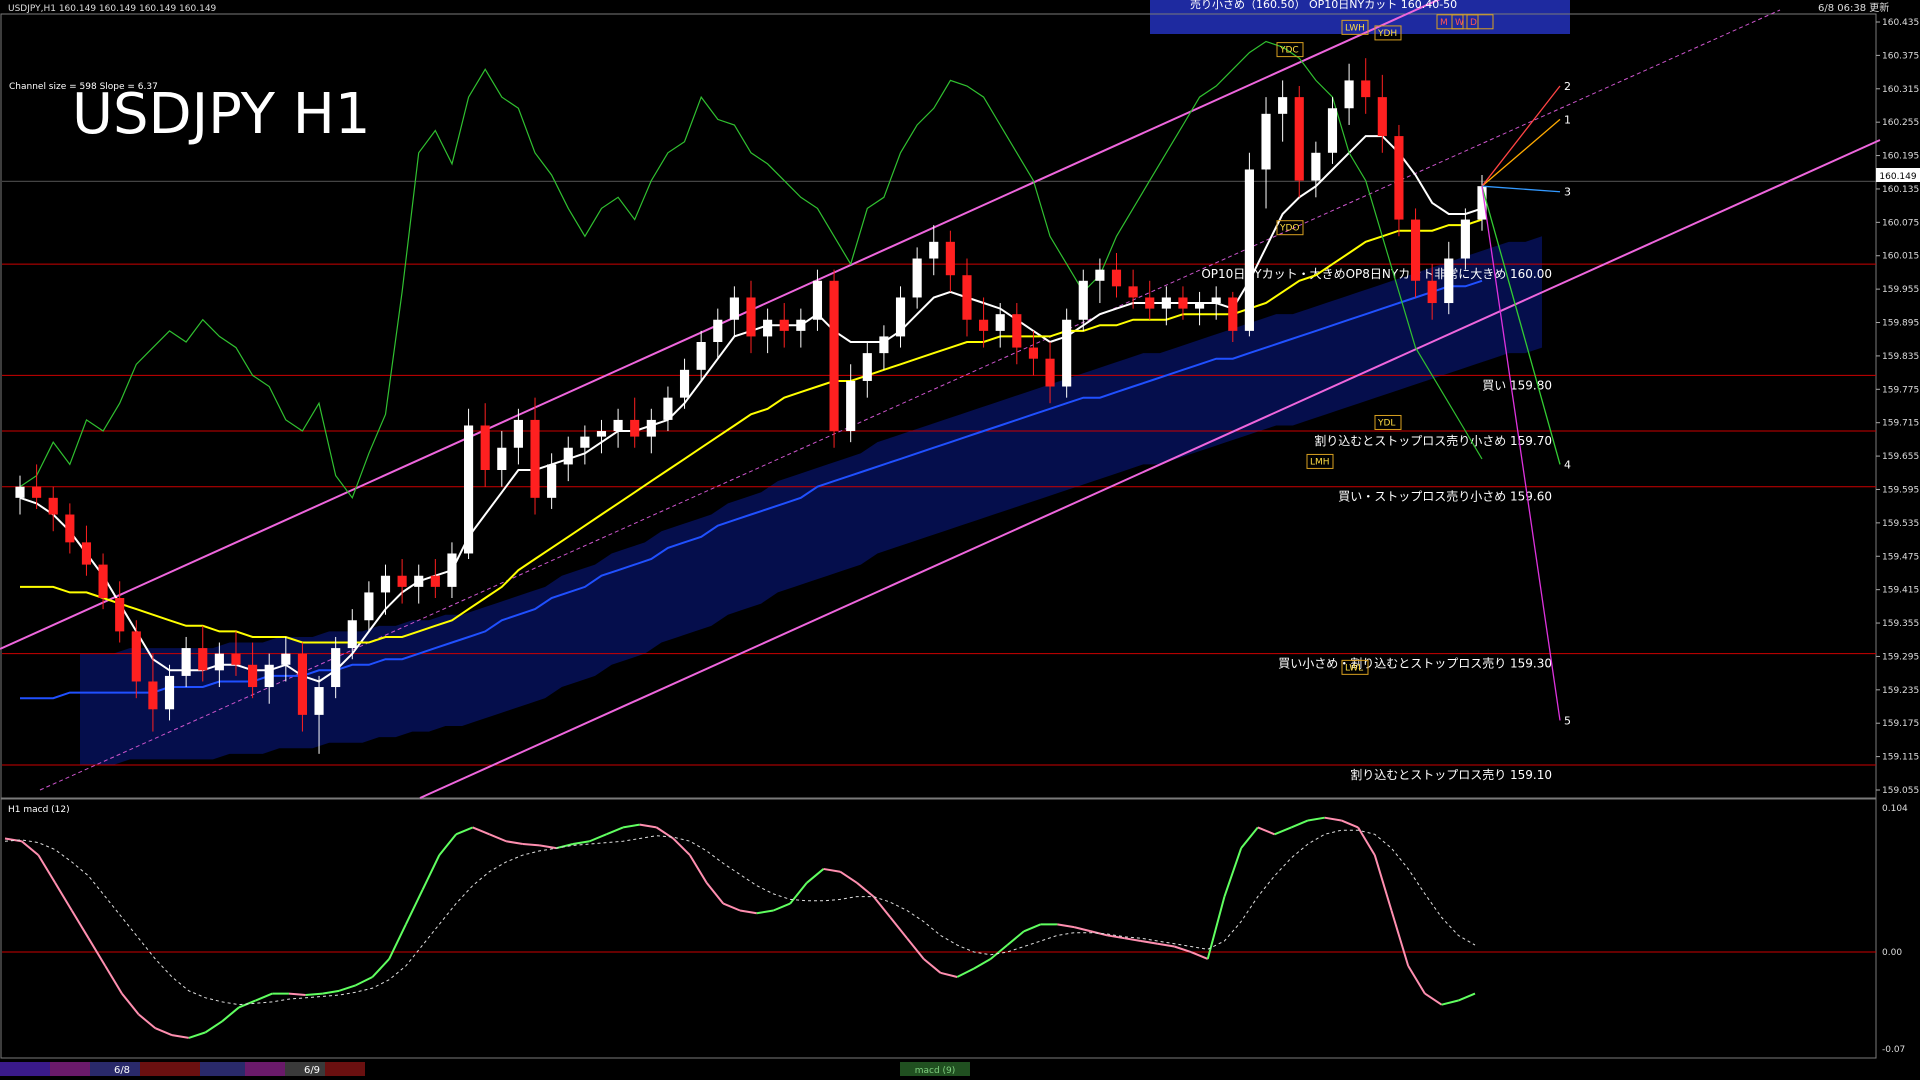  I want to click on price-level-label: 割り込むとストップロス売り小さめ 159.70, so click(1433, 440).